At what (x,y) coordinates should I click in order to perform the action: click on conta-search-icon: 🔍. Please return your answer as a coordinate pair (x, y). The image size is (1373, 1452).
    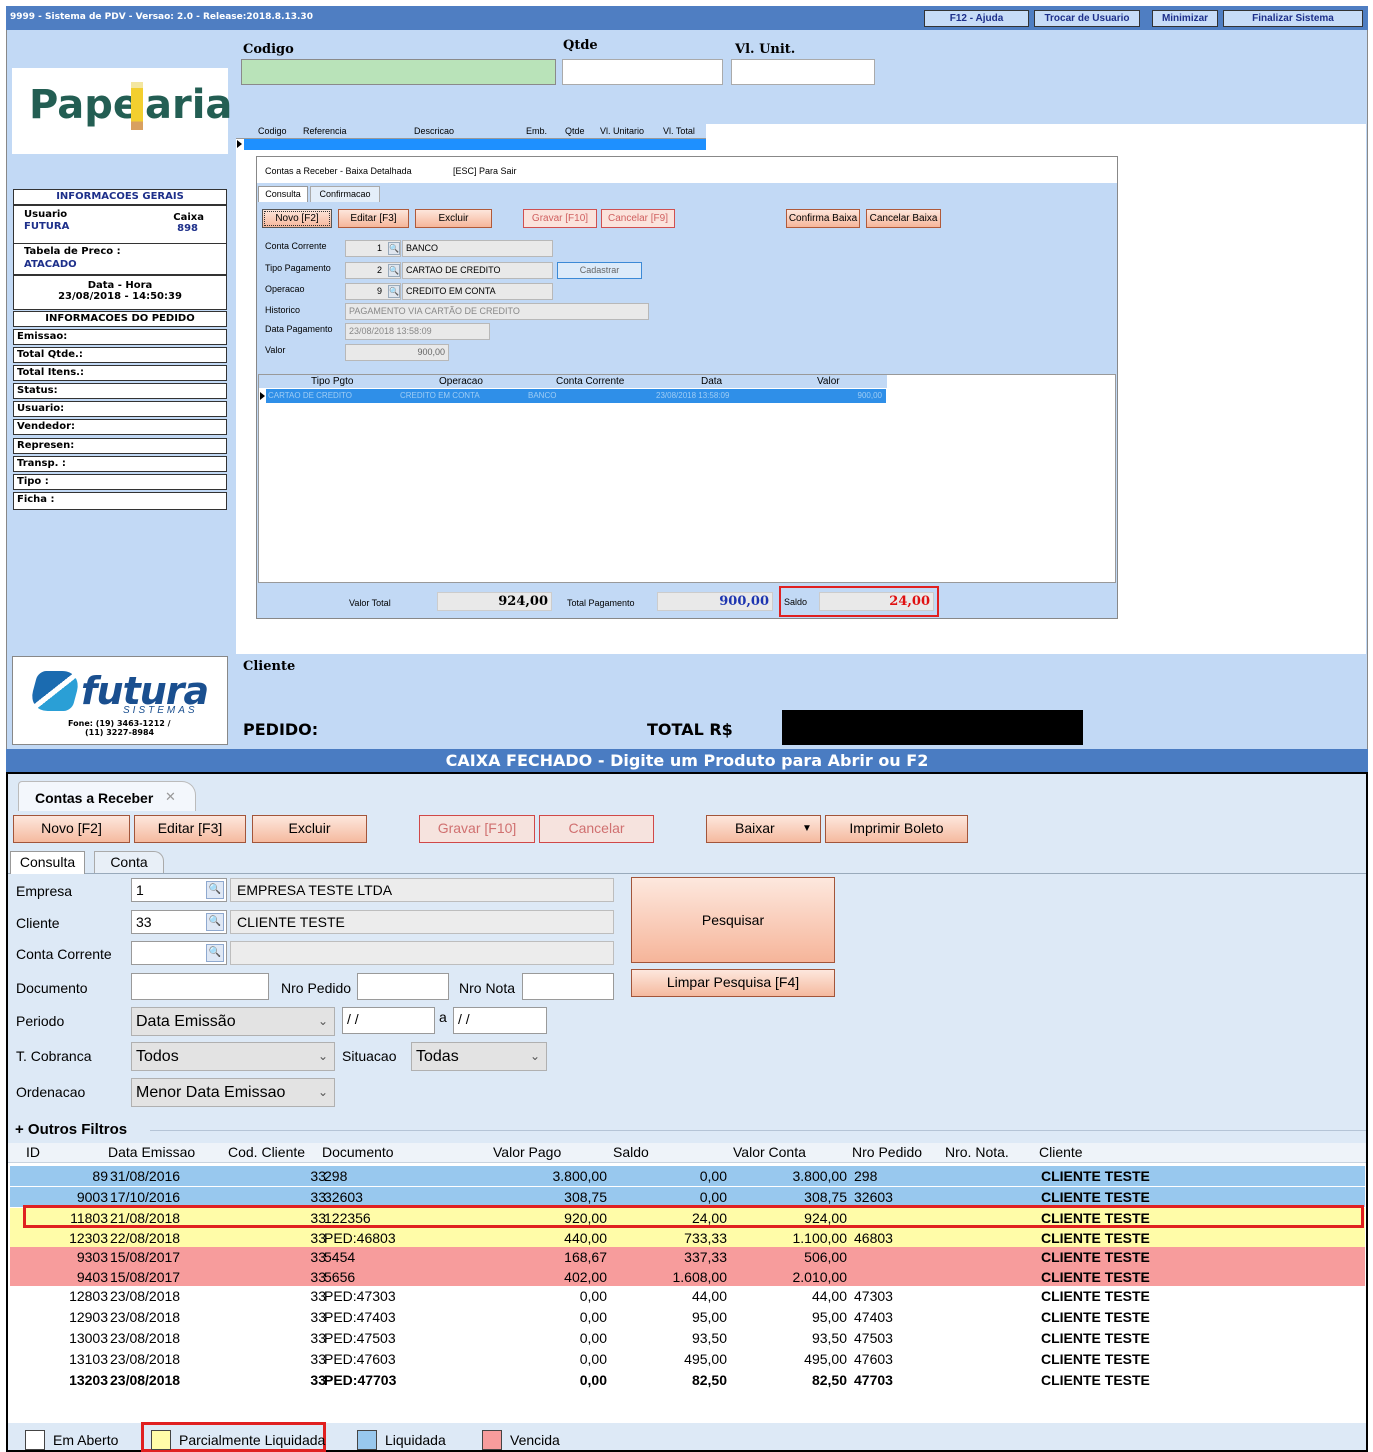
    Looking at the image, I should click on (394, 248).